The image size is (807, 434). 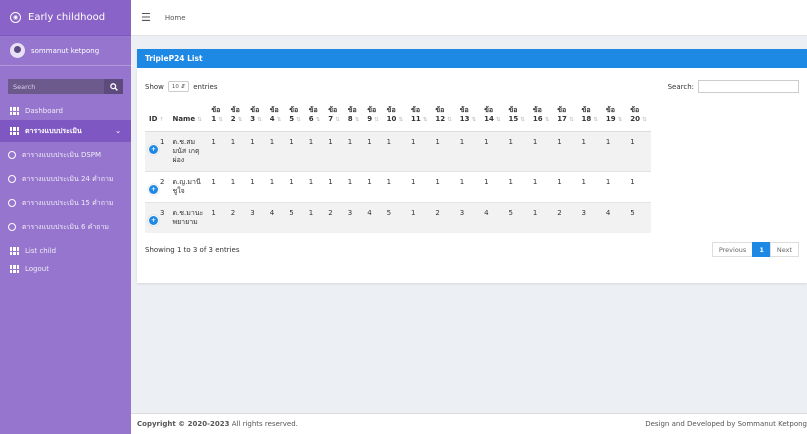 What do you see at coordinates (62, 155) in the screenshot?
I see `sidebar-item-label: ตารางแบบประเมิน DSPM` at bounding box center [62, 155].